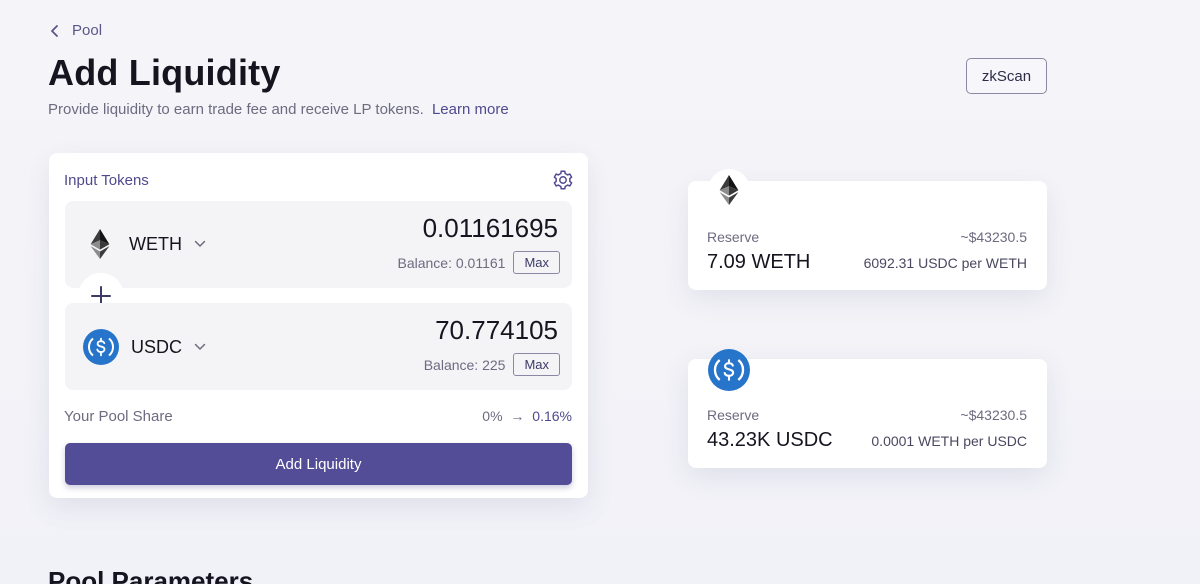  What do you see at coordinates (87, 30) in the screenshot?
I see `back-link-label: Pool` at bounding box center [87, 30].